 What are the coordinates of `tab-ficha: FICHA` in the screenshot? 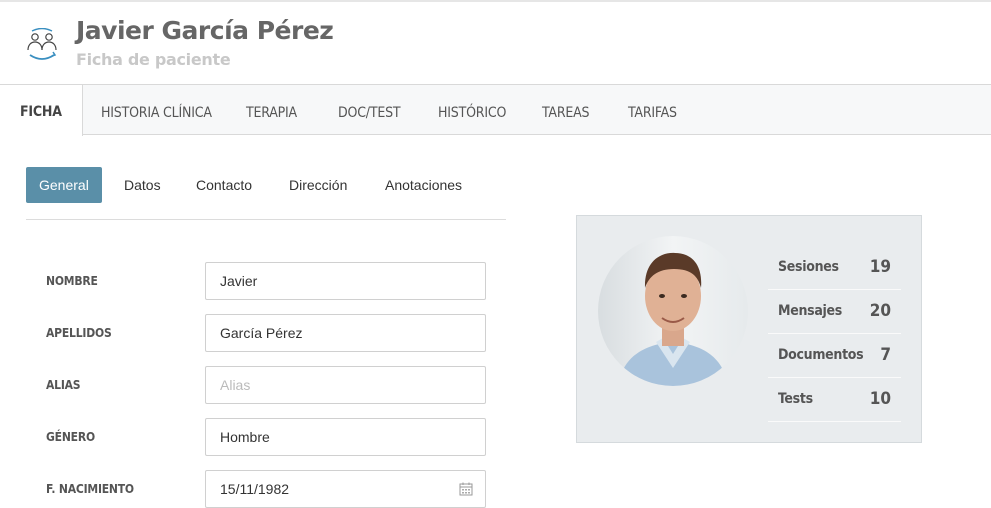 It's located at (41, 110).